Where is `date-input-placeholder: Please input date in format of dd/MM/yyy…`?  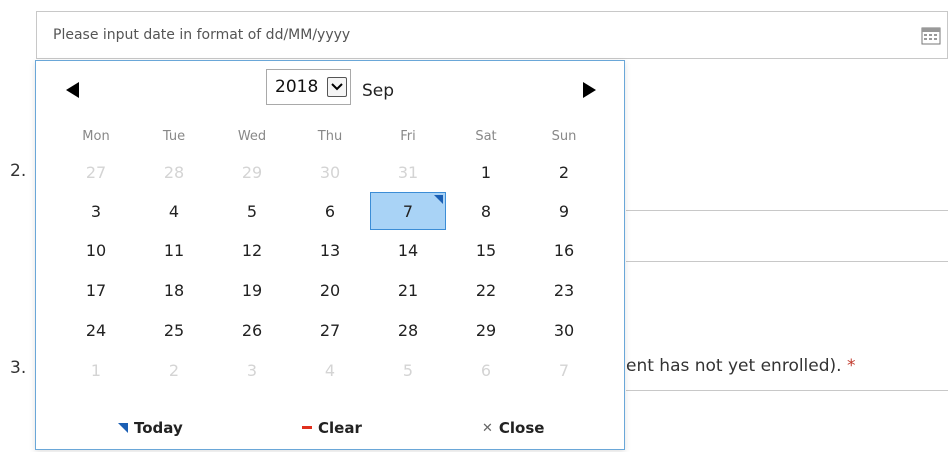 date-input-placeholder: Please input date in format of dd/MM/yyy… is located at coordinates (202, 35).